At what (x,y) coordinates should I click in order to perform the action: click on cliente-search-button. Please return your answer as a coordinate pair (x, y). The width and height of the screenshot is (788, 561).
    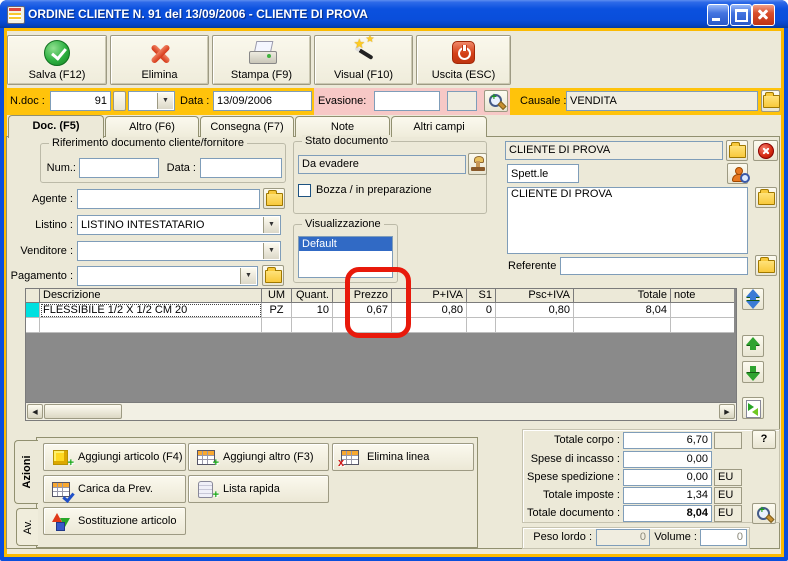
    Looking at the image, I should click on (738, 173).